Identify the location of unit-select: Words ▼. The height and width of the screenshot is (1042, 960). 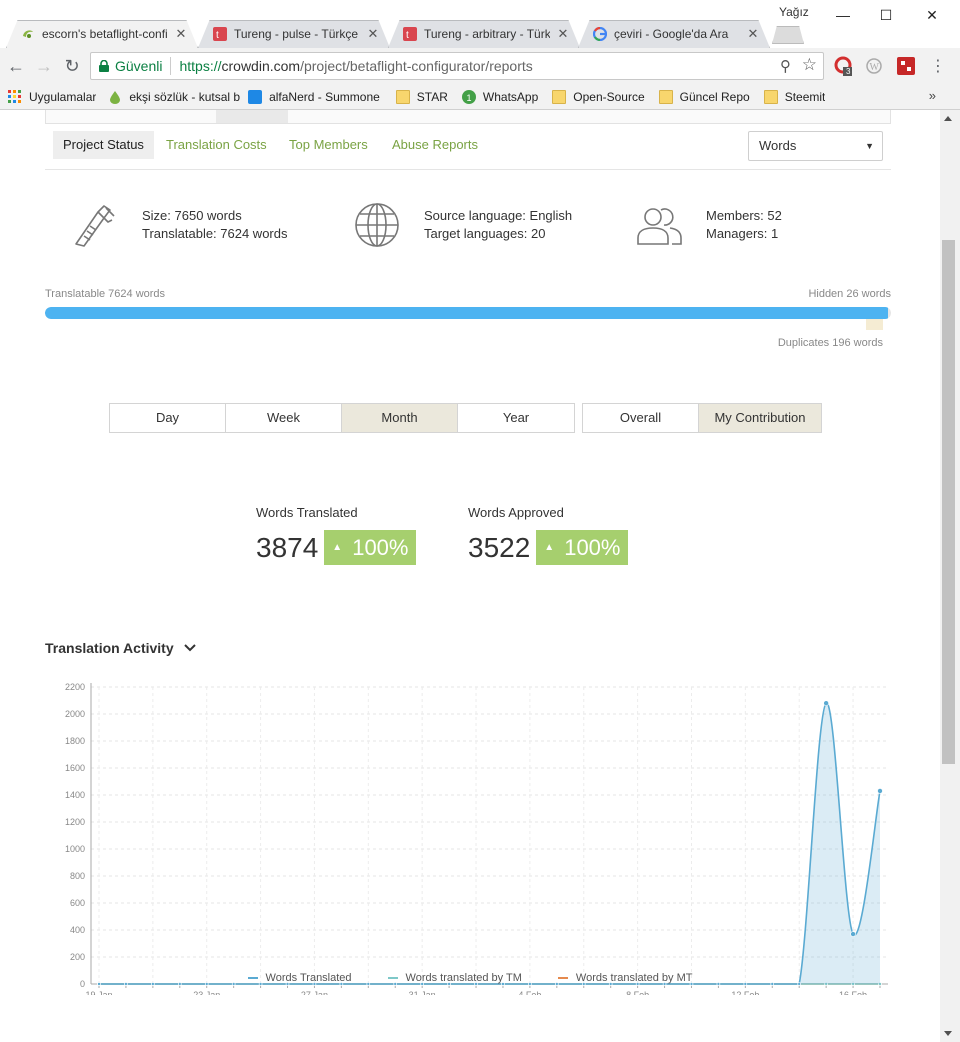
(815, 146).